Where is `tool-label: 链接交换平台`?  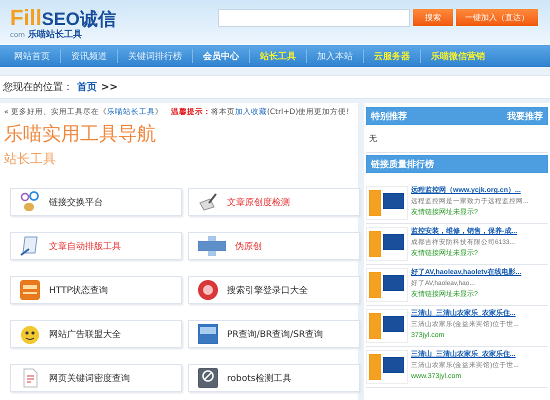 tool-label: 链接交换平台 is located at coordinates (76, 202).